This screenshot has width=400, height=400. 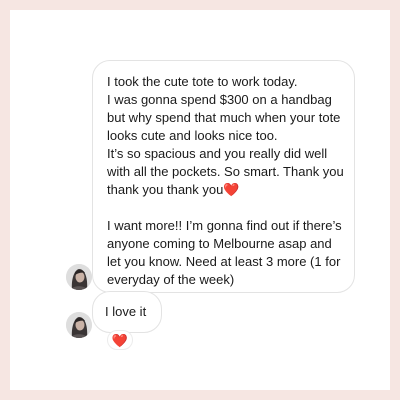 What do you see at coordinates (202, 81) in the screenshot?
I see `message-line-1: I took the cute tote to work today.` at bounding box center [202, 81].